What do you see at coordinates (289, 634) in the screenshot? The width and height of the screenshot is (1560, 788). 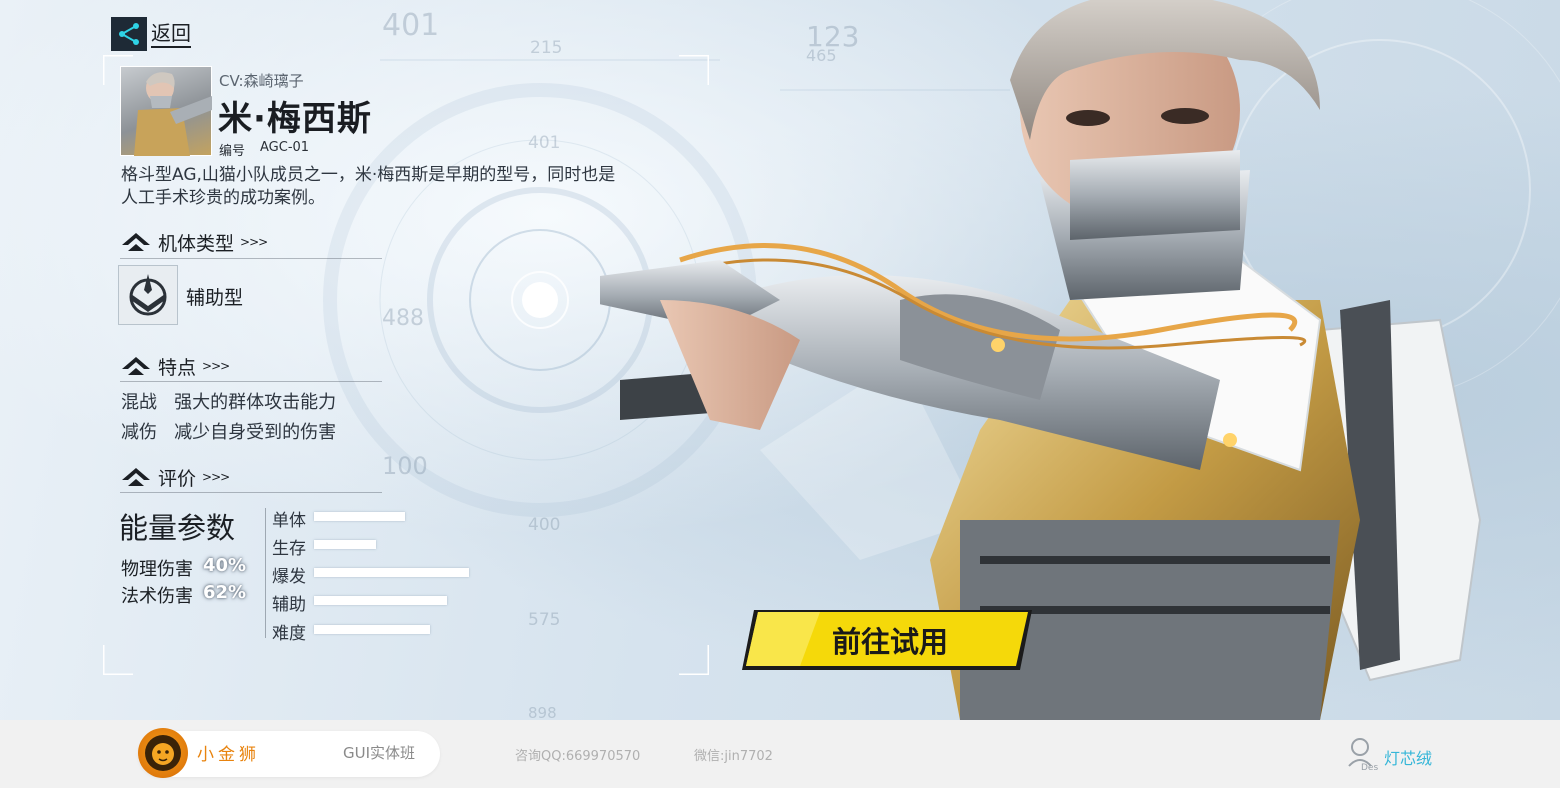 I see `stat-label: 难度` at bounding box center [289, 634].